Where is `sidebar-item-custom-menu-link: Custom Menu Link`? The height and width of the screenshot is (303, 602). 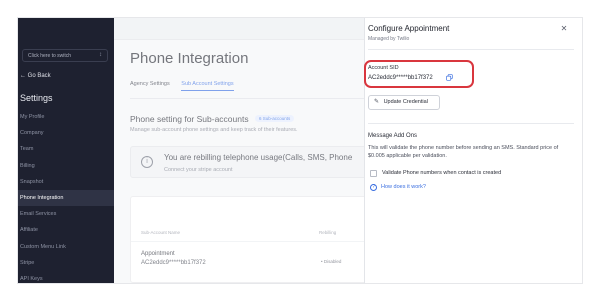 sidebar-item-custom-menu-link: Custom Menu Link is located at coordinates (66, 247).